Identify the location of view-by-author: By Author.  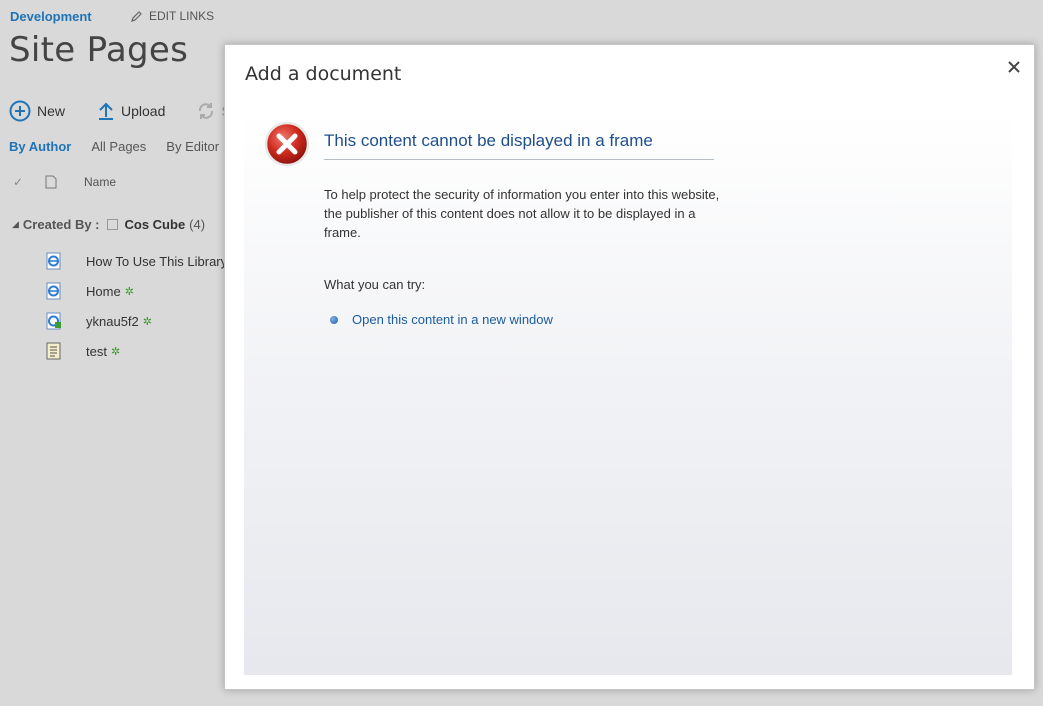
(40, 146).